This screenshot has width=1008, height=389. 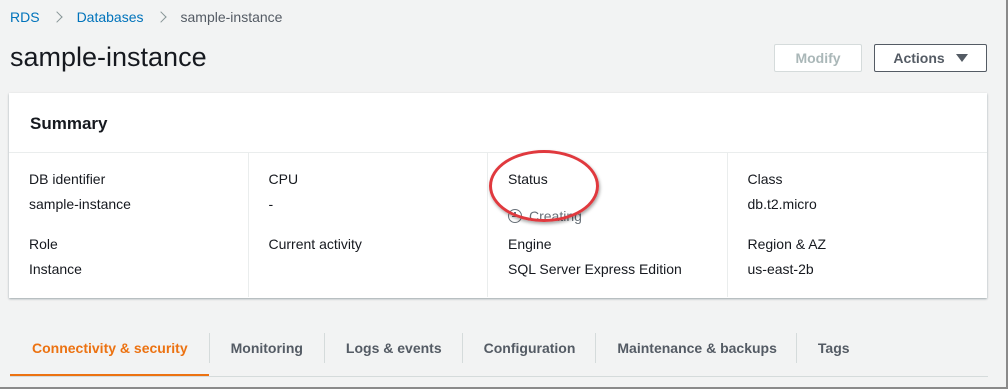 What do you see at coordinates (67, 179) in the screenshot?
I see `db-identifier-label: DB identifier` at bounding box center [67, 179].